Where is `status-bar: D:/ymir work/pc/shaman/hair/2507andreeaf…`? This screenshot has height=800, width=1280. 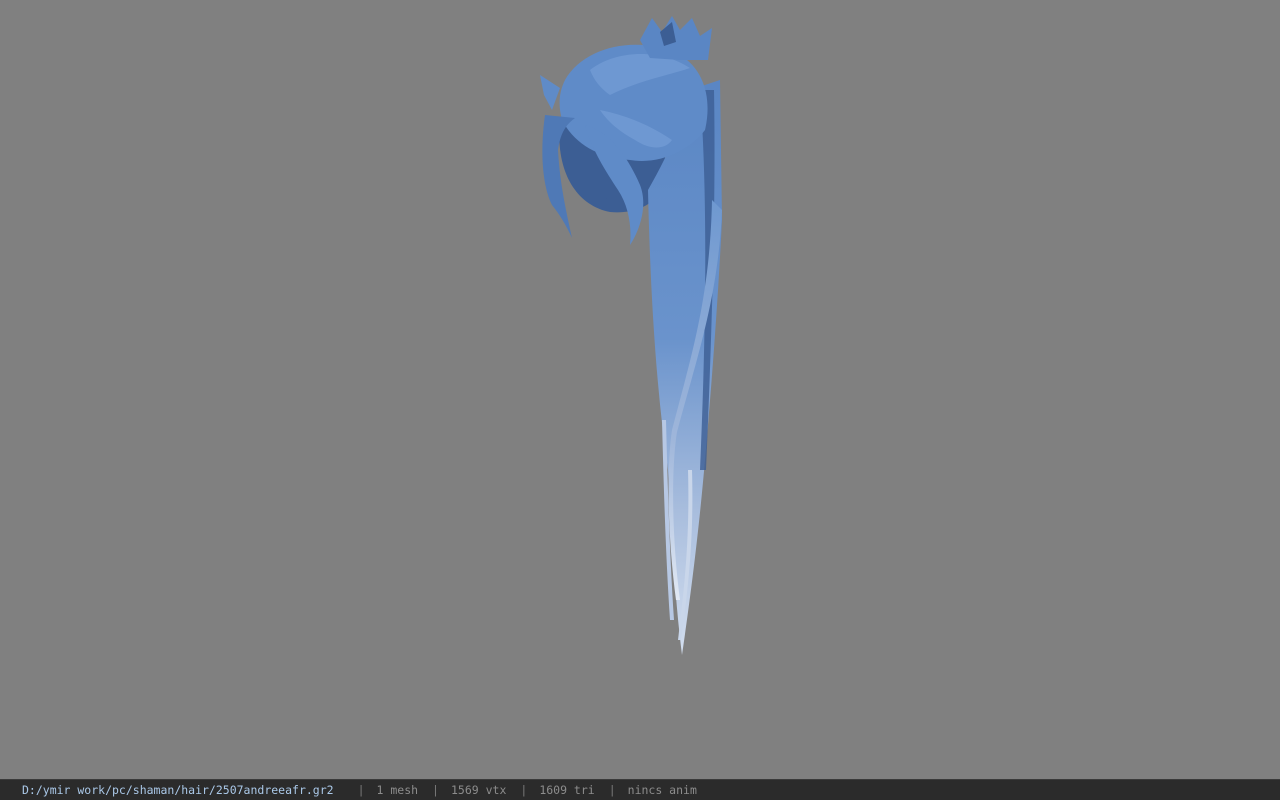
status-bar: D:/ymir work/pc/shaman/hair/2507andreeaf… is located at coordinates (640, 789).